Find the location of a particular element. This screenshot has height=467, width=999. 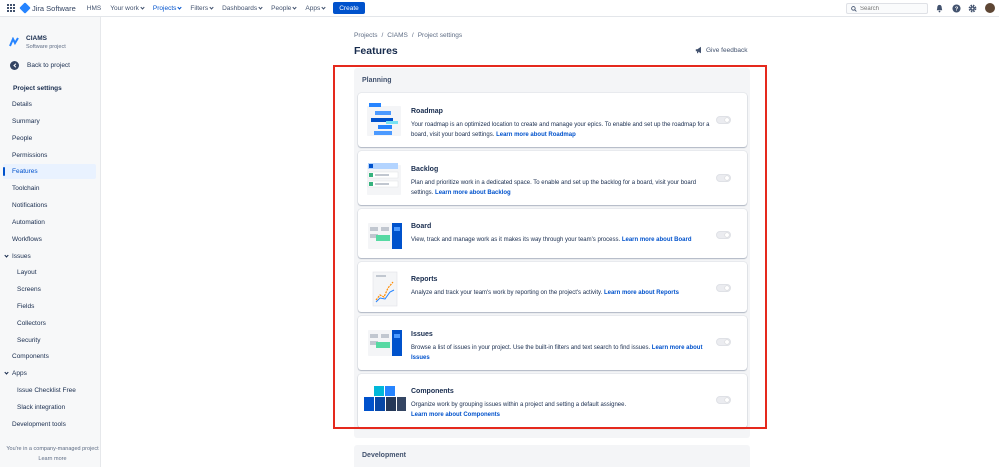

nav-dashboards-label: Dashboards is located at coordinates (240, 8).